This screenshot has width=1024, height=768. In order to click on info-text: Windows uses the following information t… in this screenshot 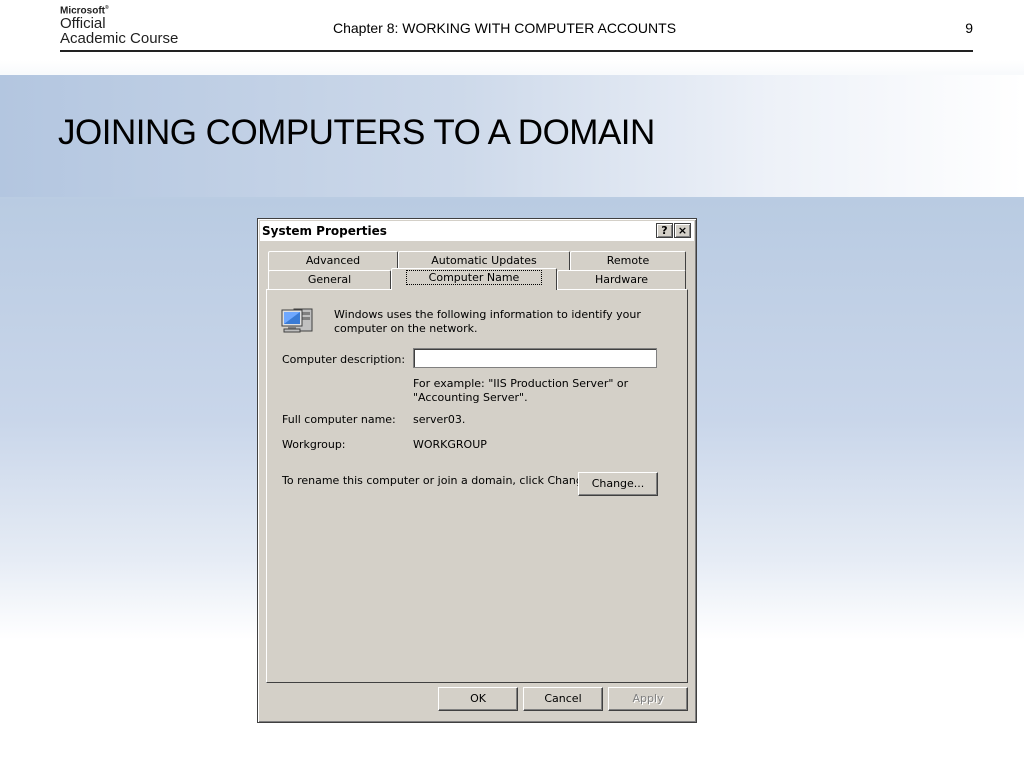, I will do `click(487, 321)`.